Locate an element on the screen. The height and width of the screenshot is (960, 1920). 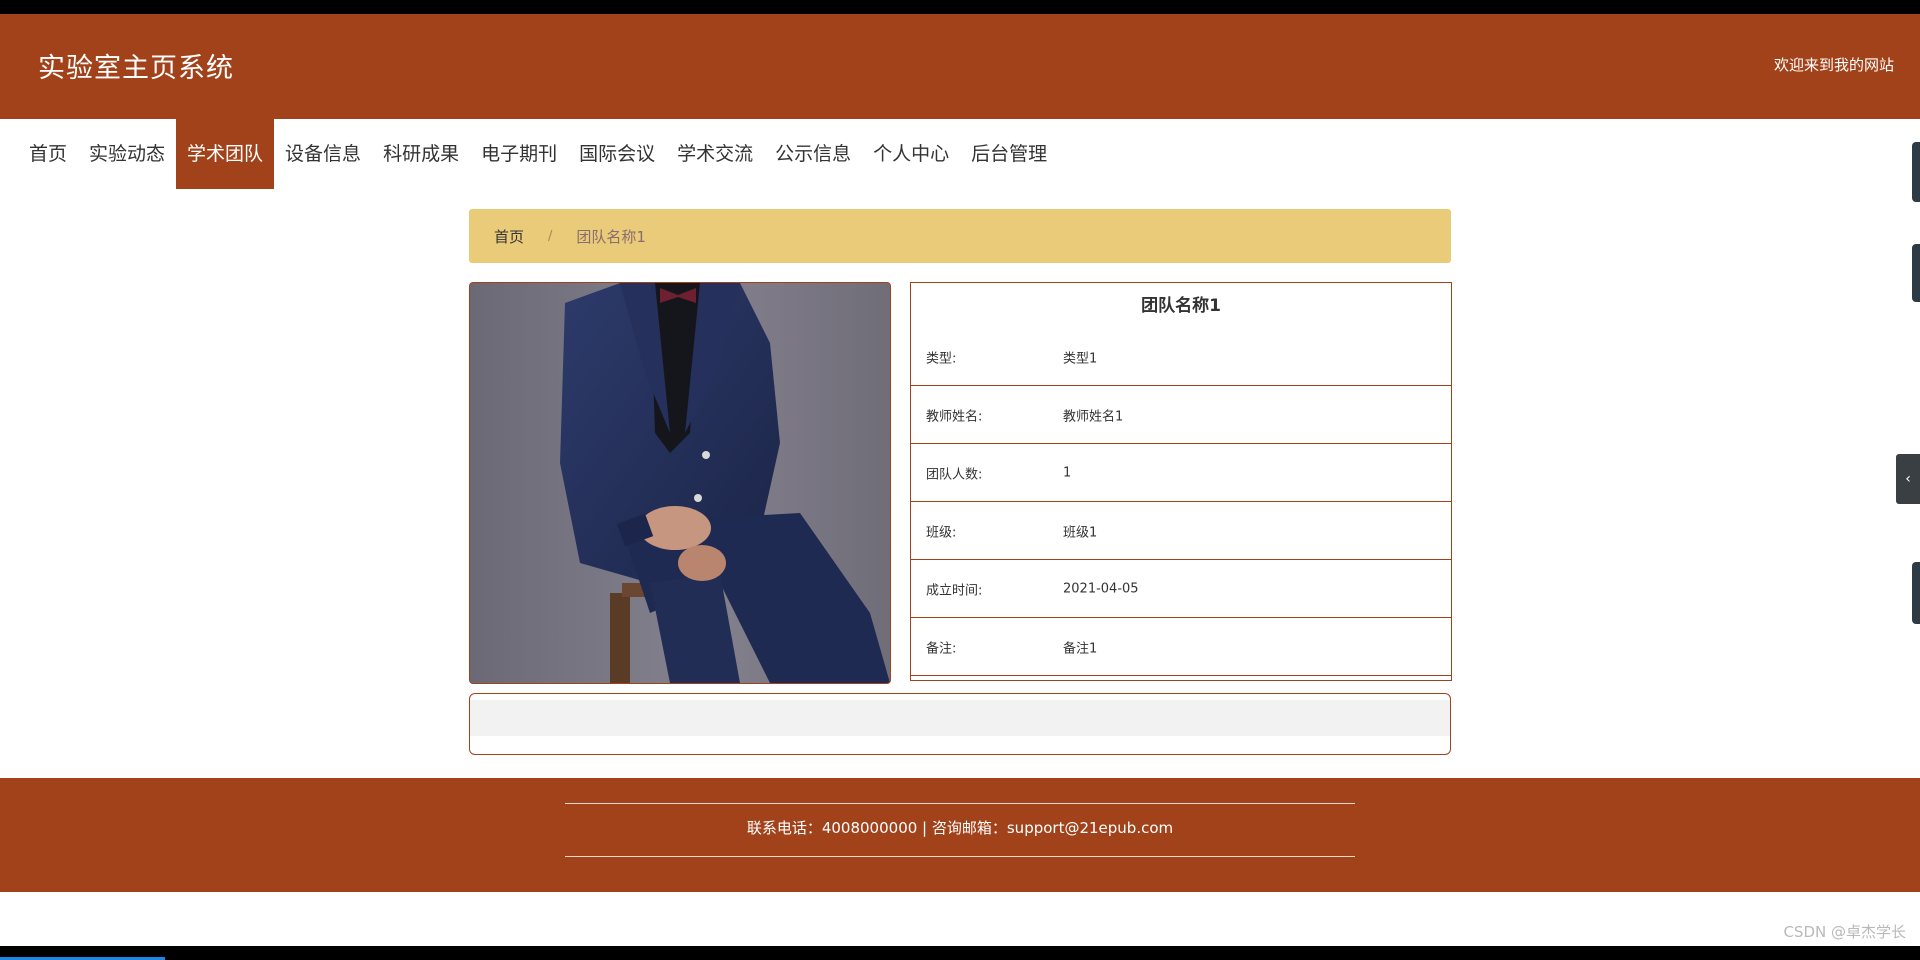
detail-value: 班级1 is located at coordinates (1080, 532).